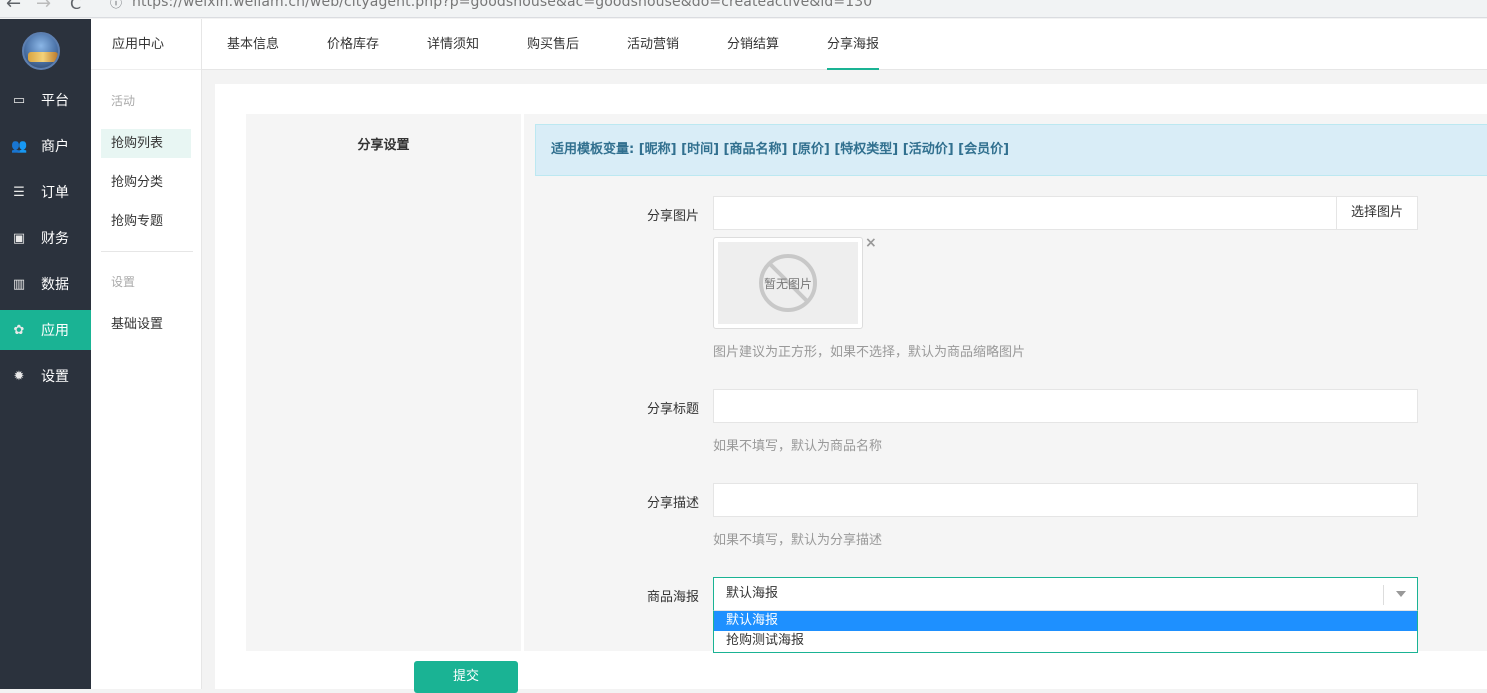 The image size is (1487, 693). Describe the element at coordinates (798, 540) in the screenshot. I see `share-desc-hint: 如果不填写，默认为分享描述` at that location.